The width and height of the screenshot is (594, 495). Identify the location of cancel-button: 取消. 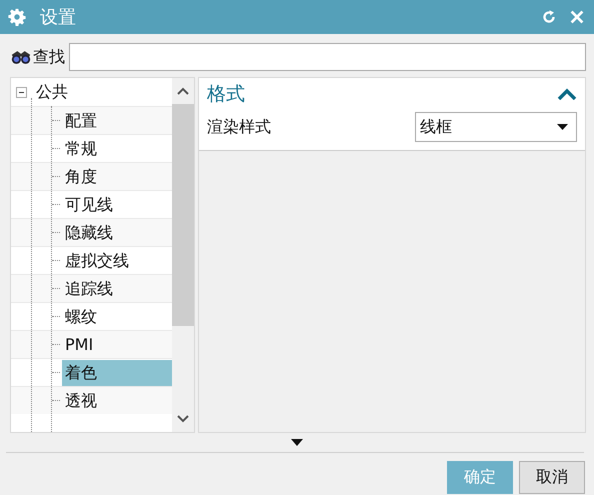
(552, 477).